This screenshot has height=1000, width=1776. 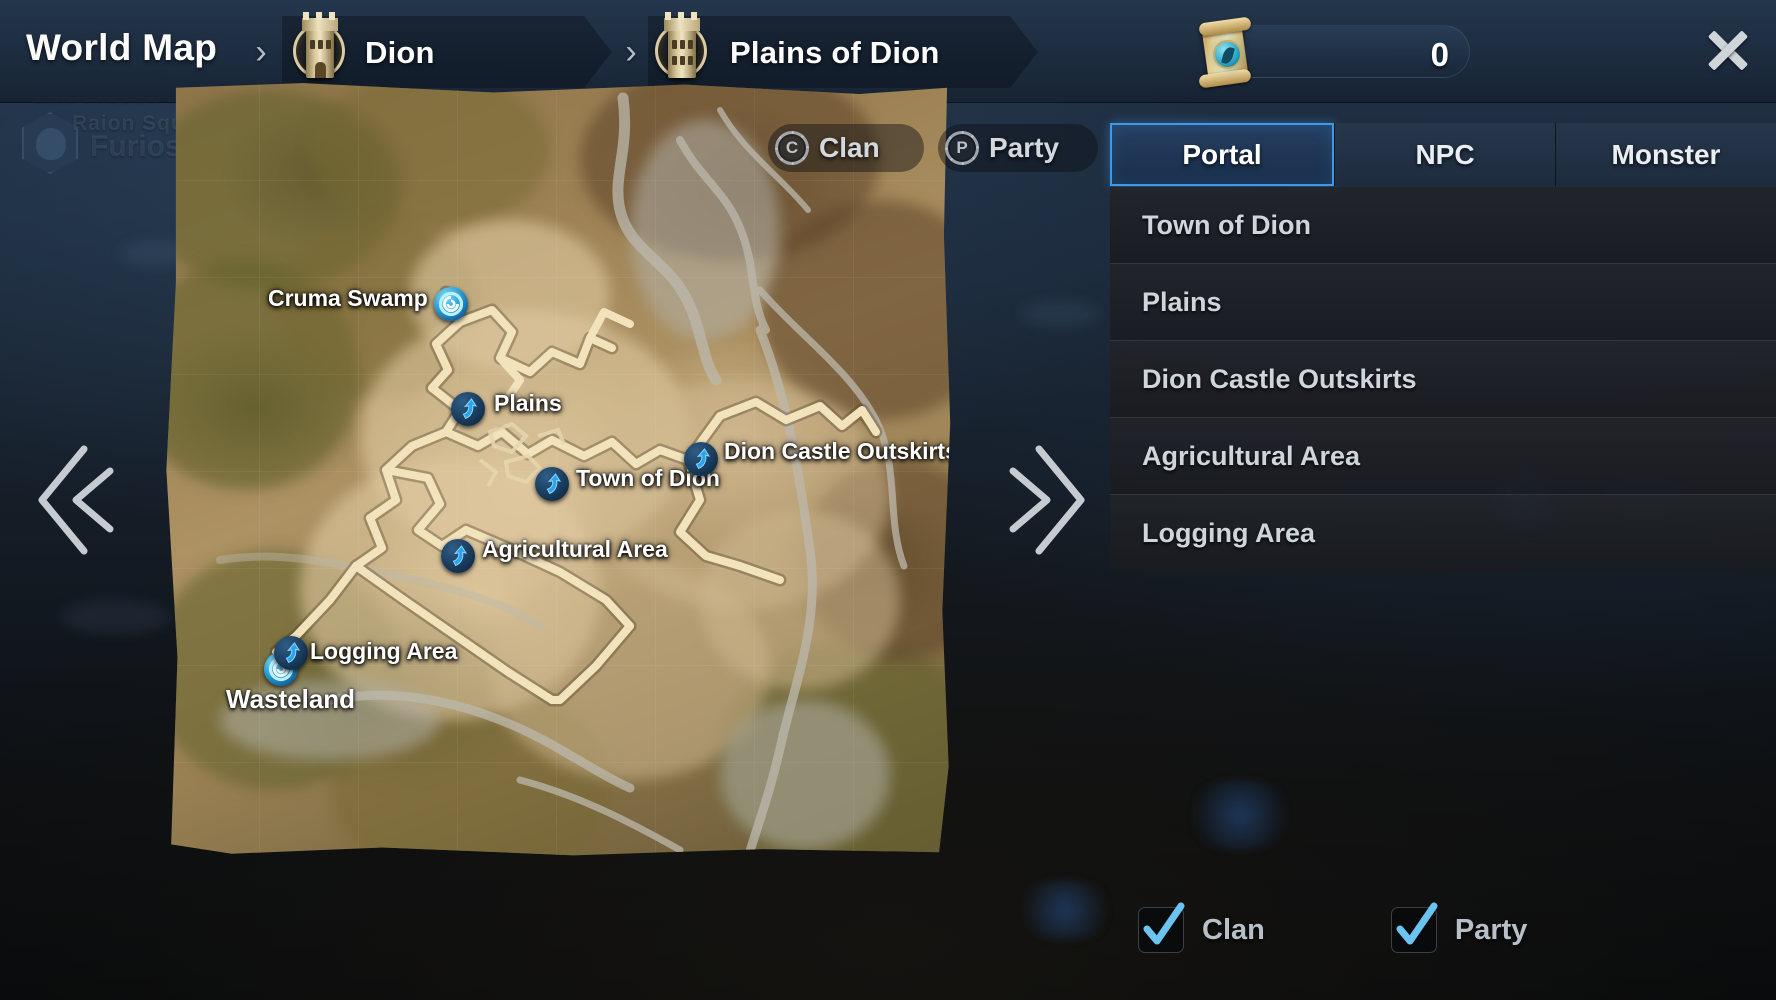 I want to click on portal-spiral-icon, so click(x=451, y=304).